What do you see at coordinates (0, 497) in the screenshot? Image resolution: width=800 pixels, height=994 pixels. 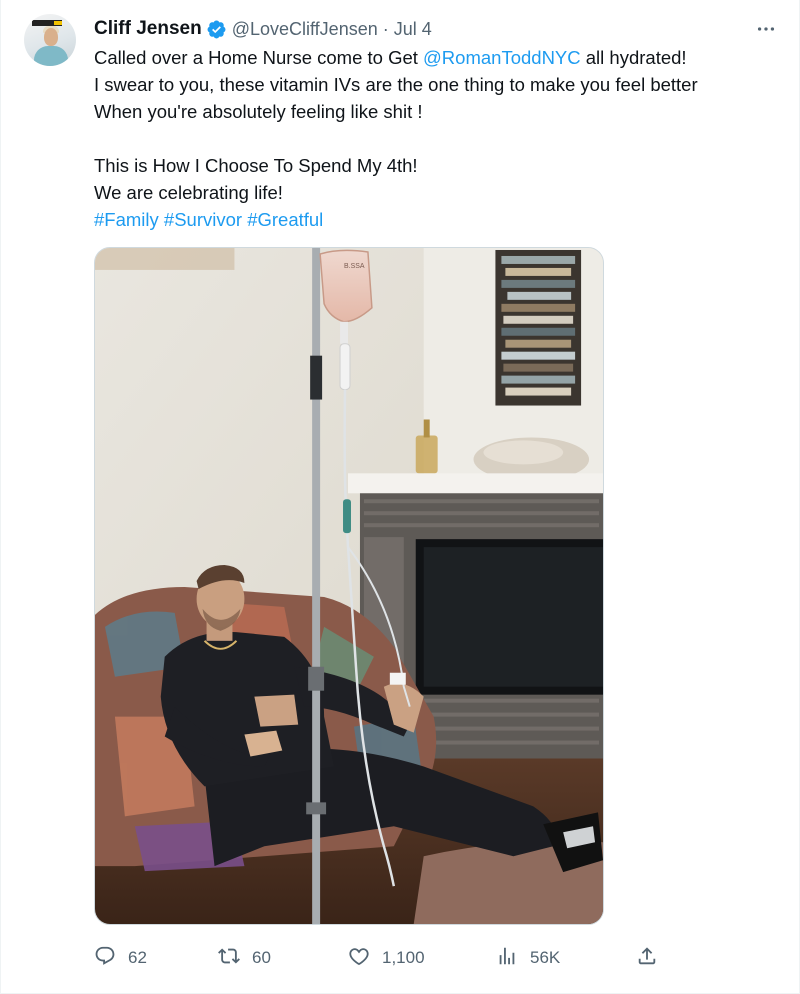 I see `left-border` at bounding box center [0, 497].